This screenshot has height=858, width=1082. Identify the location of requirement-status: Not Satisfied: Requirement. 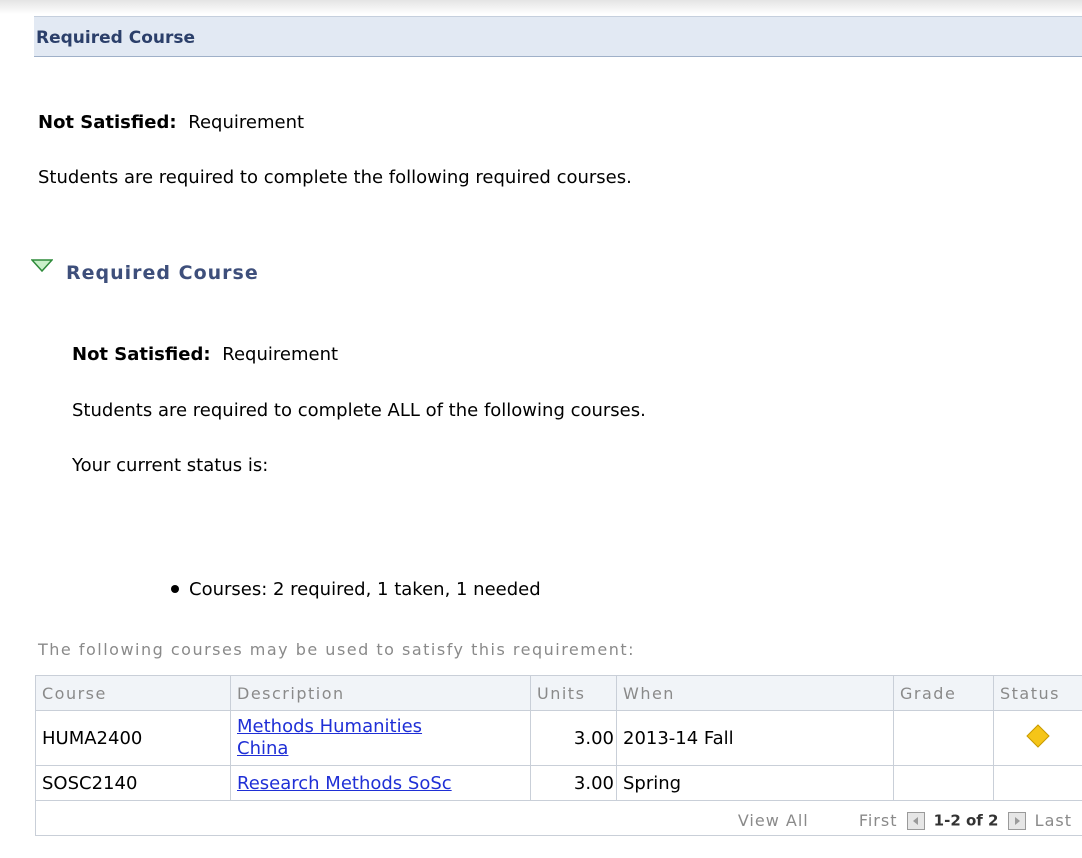
(171, 122).